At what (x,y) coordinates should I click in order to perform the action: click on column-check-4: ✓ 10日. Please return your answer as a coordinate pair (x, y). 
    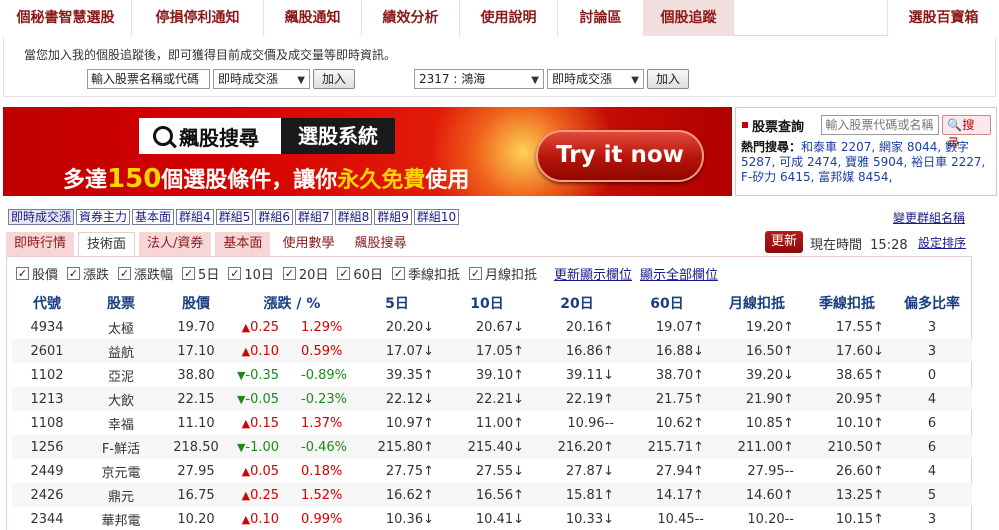
    Looking at the image, I should click on (251, 273).